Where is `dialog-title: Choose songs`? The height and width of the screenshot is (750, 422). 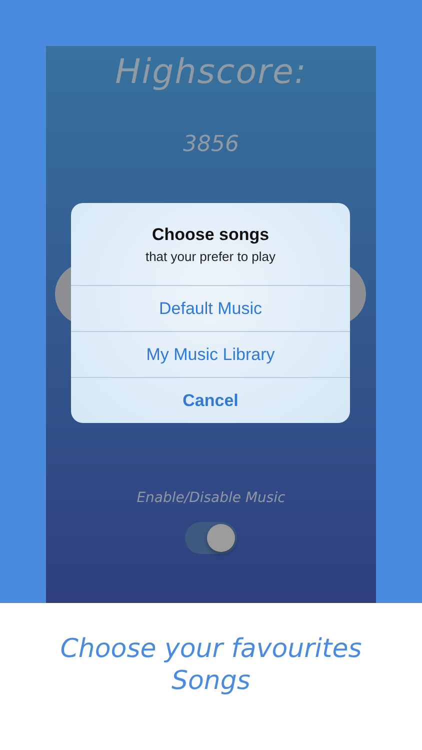 dialog-title: Choose songs is located at coordinates (211, 235).